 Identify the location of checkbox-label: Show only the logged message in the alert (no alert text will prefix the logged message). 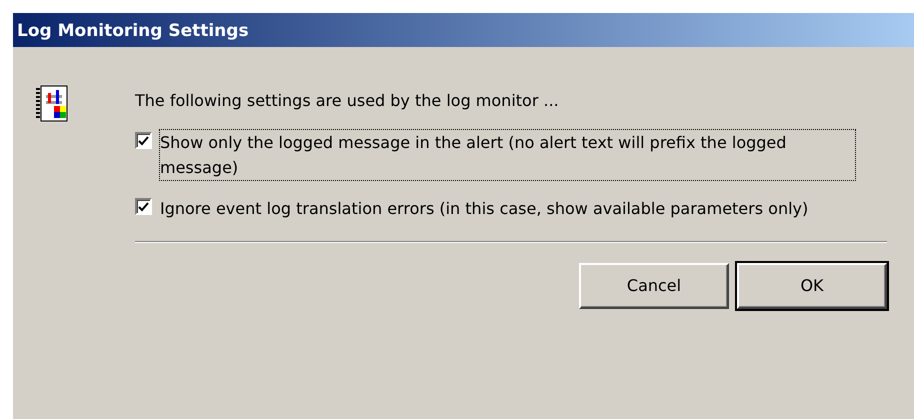
(507, 155).